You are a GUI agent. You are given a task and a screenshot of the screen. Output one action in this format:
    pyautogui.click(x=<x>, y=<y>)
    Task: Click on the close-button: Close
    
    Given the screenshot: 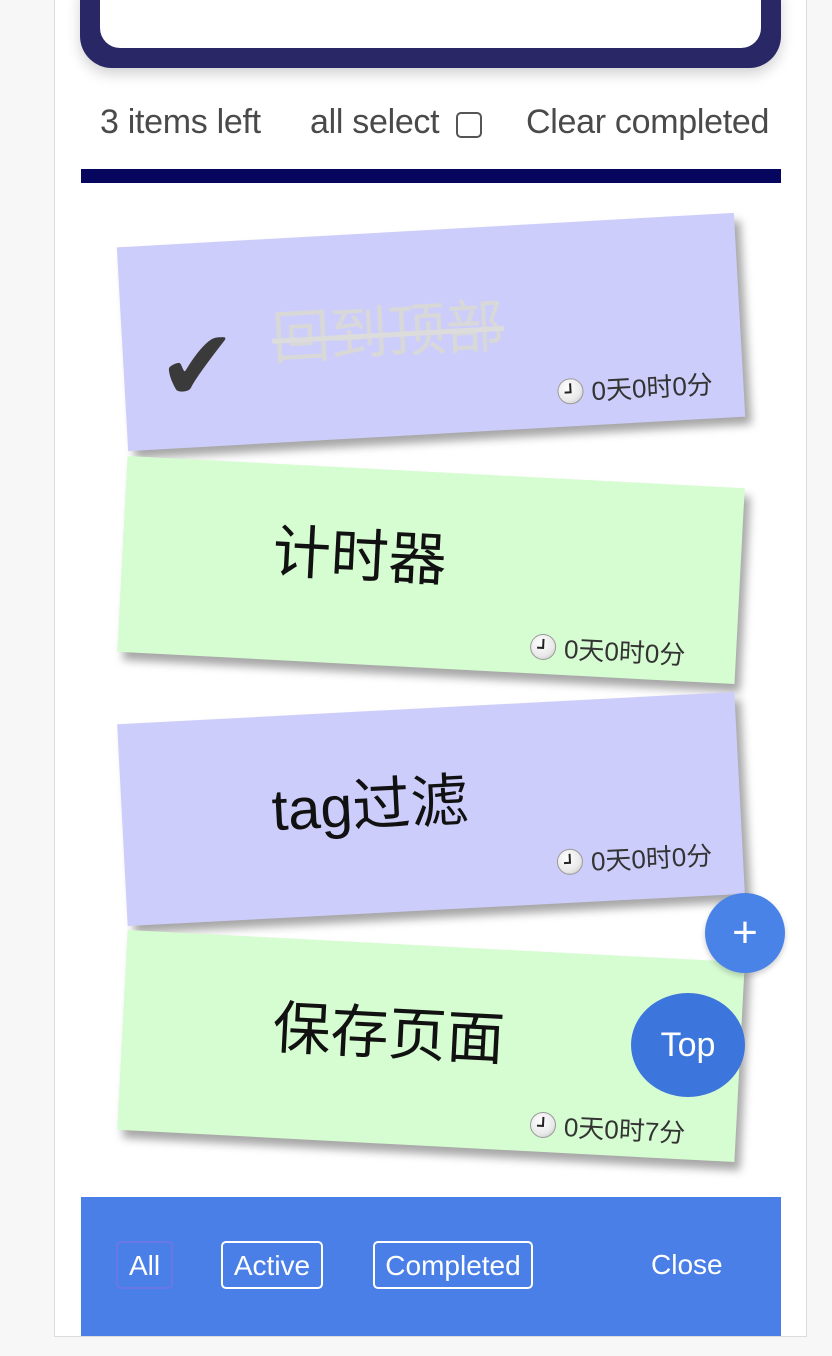 What is the action you would take?
    pyautogui.click(x=687, y=1265)
    